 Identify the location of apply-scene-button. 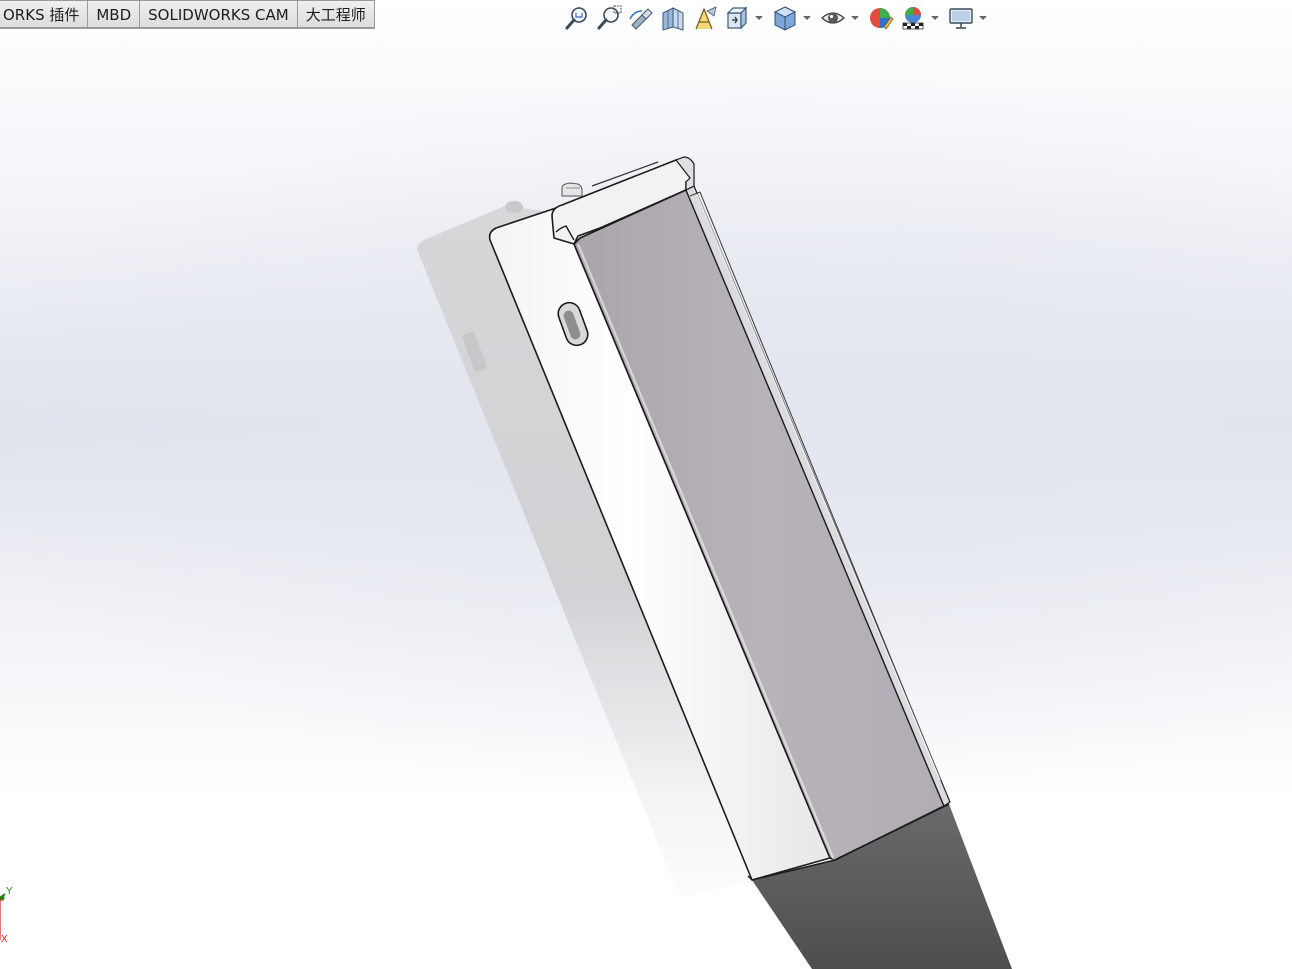
(913, 18).